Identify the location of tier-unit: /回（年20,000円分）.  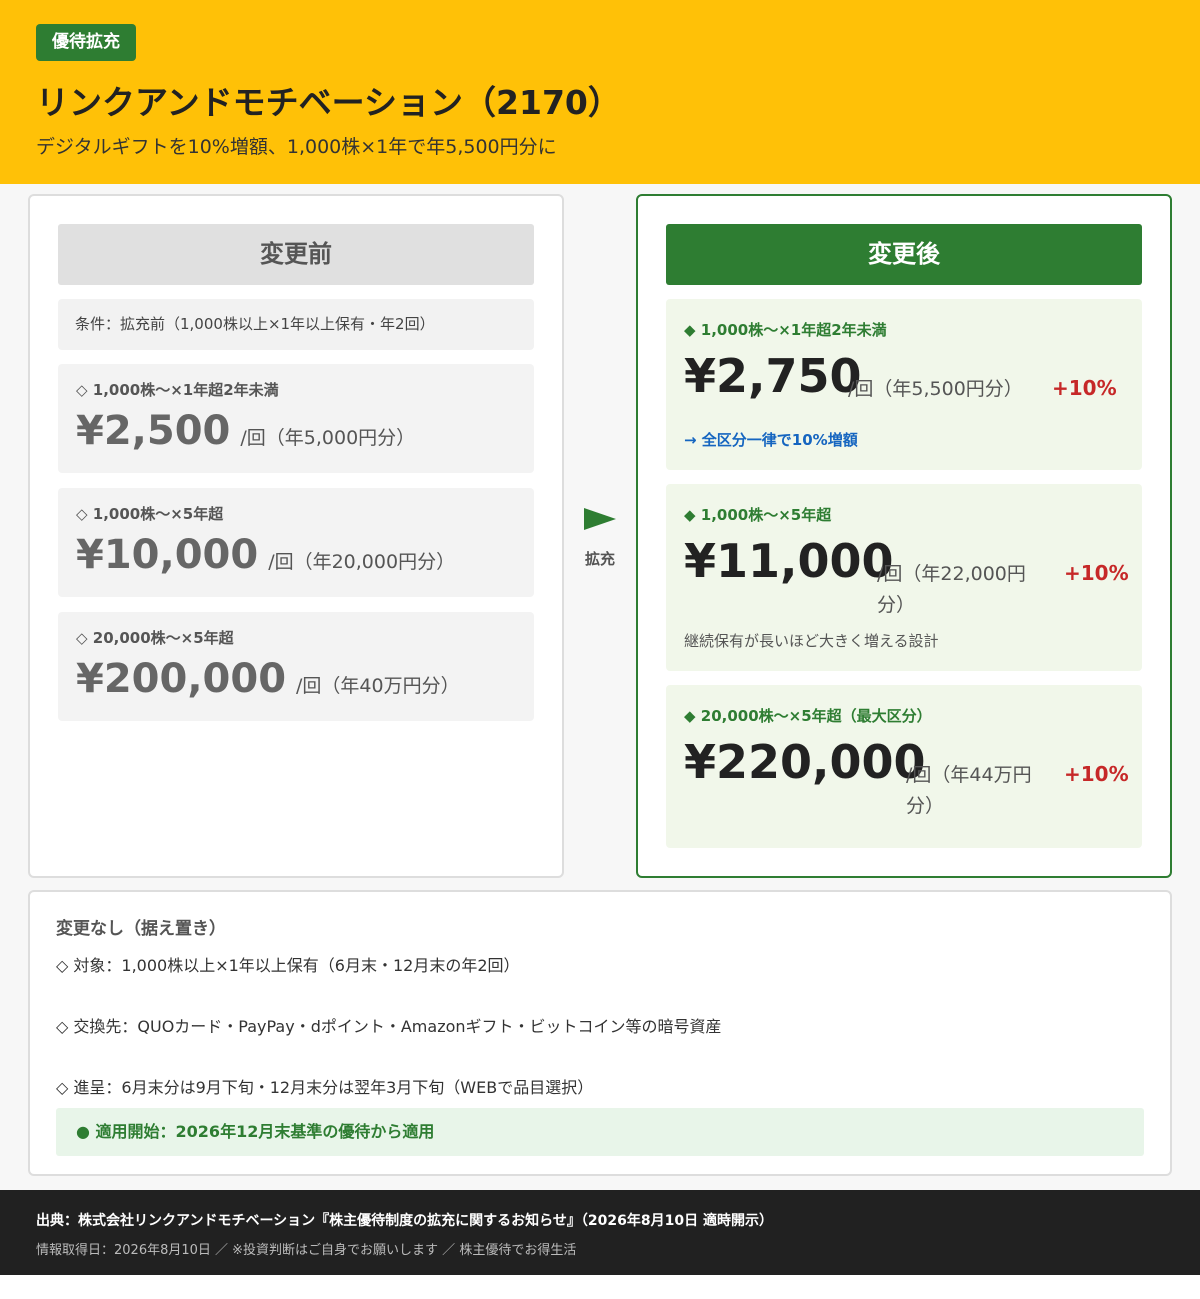
(362, 562).